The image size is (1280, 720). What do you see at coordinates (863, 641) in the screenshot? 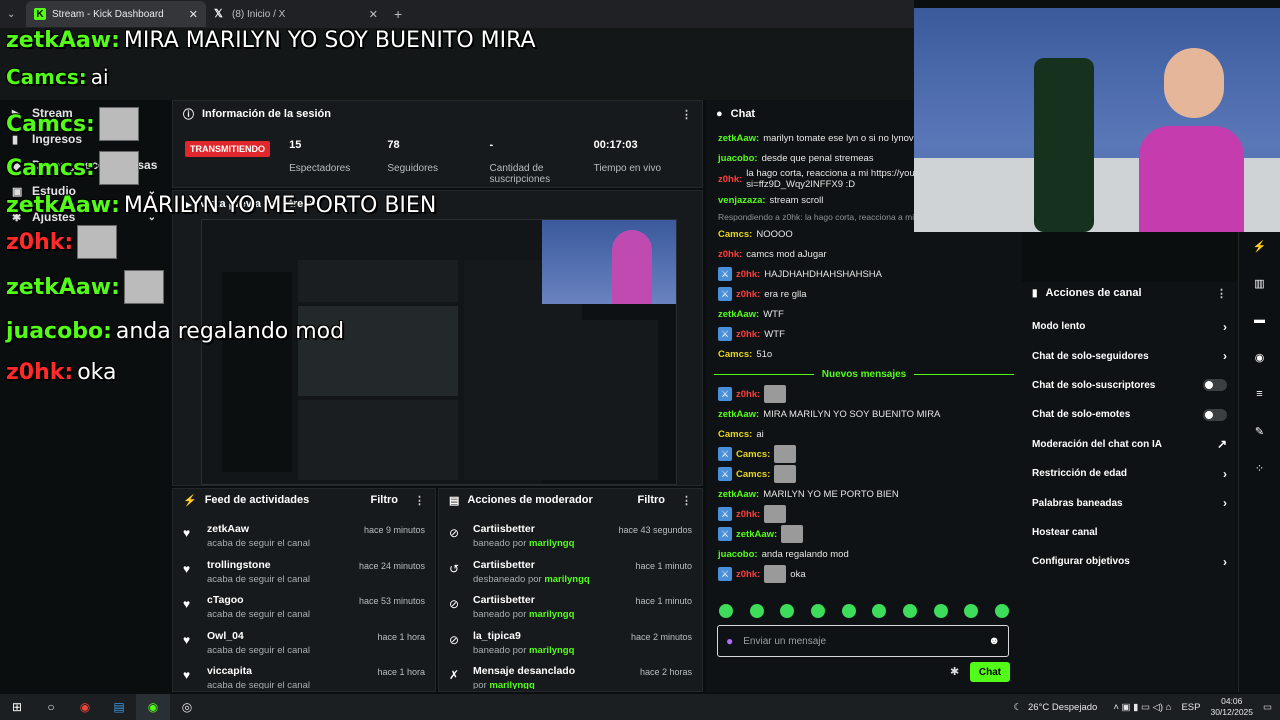
I see `chat-input: ● Enviar un mensaje ☻` at bounding box center [863, 641].